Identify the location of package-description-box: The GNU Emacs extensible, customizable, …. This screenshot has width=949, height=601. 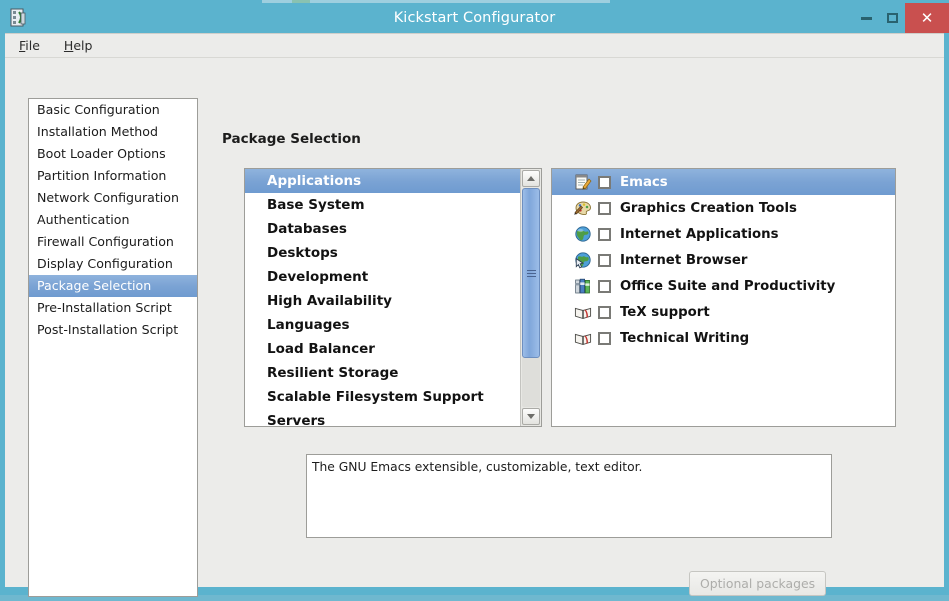
(569, 496).